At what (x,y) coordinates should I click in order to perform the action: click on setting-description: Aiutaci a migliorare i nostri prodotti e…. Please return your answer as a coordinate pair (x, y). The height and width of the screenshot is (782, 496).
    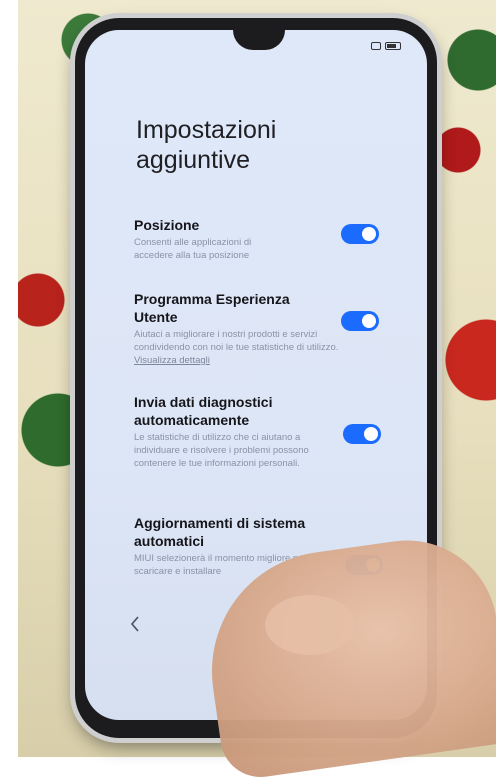
    Looking at the image, I should click on (236, 341).